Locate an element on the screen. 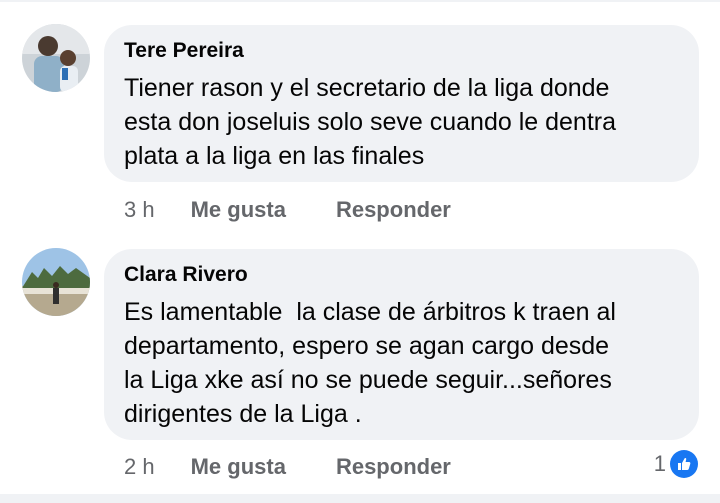 This screenshot has height=503, width=720. reaction-count: 1 is located at coordinates (659, 463).